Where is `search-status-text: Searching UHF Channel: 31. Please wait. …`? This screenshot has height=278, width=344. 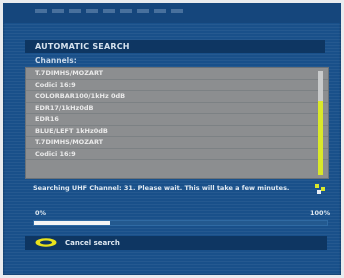 search-status-text: Searching UHF Channel: 31. Please wait. … is located at coordinates (161, 188).